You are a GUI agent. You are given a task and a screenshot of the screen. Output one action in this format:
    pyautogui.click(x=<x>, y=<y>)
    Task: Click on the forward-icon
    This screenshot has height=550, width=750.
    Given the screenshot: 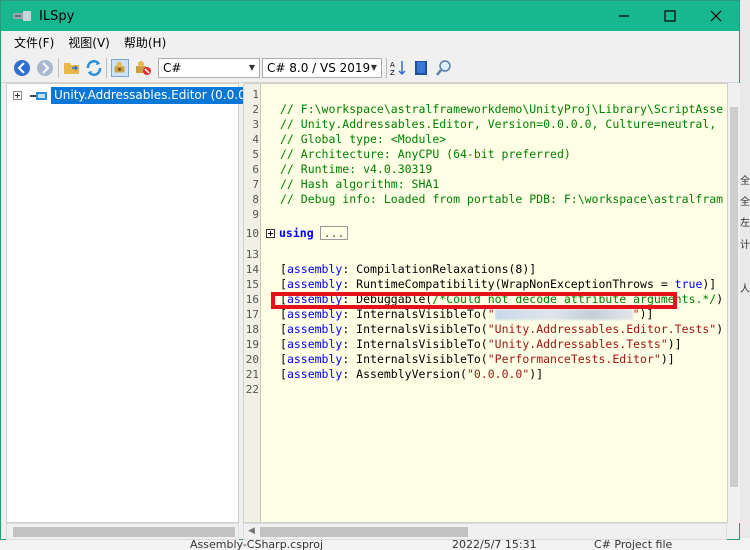 What is the action you would take?
    pyautogui.click(x=45, y=68)
    